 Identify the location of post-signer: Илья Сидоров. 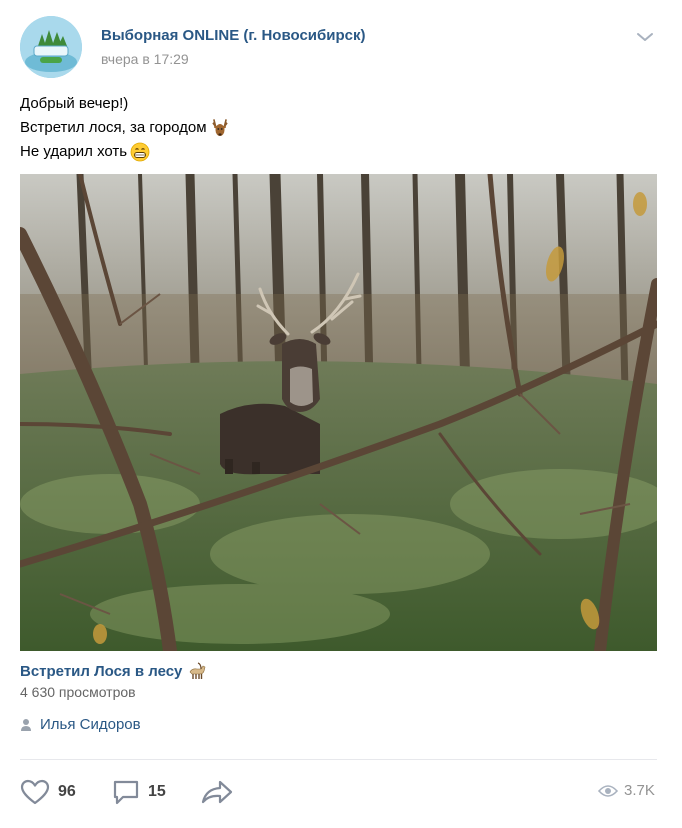
(80, 724).